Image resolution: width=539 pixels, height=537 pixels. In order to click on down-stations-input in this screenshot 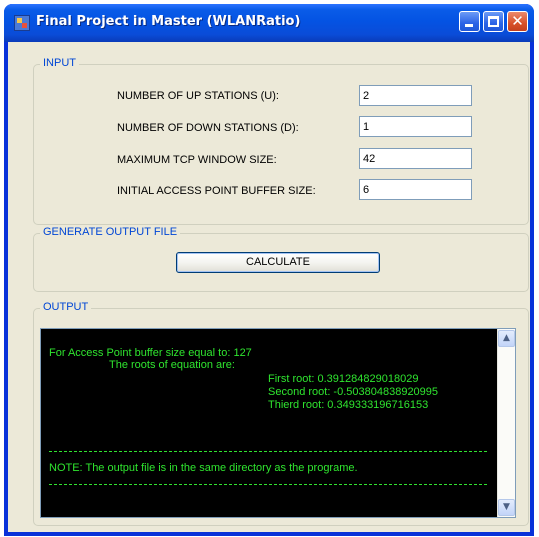, I will do `click(415, 126)`.